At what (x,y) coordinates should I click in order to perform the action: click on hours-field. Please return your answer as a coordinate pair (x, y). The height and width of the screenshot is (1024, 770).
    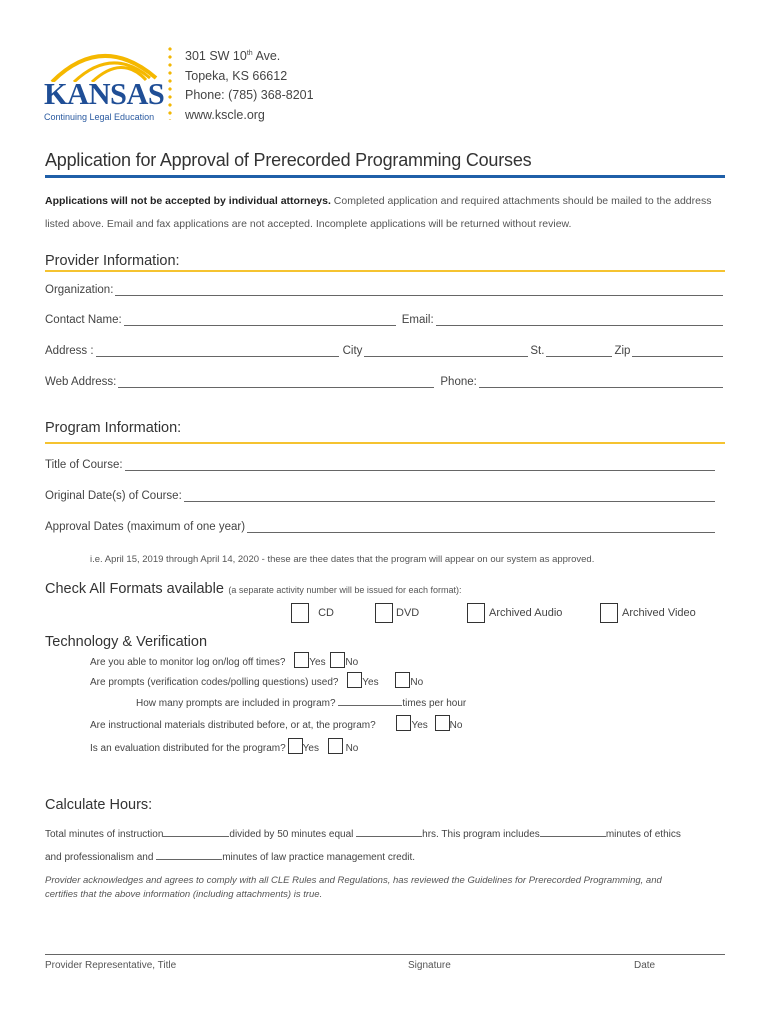
    Looking at the image, I should click on (389, 831).